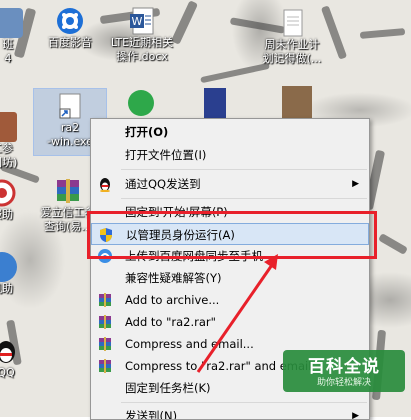  I want to click on qq-penguin-icon, so click(105, 184).